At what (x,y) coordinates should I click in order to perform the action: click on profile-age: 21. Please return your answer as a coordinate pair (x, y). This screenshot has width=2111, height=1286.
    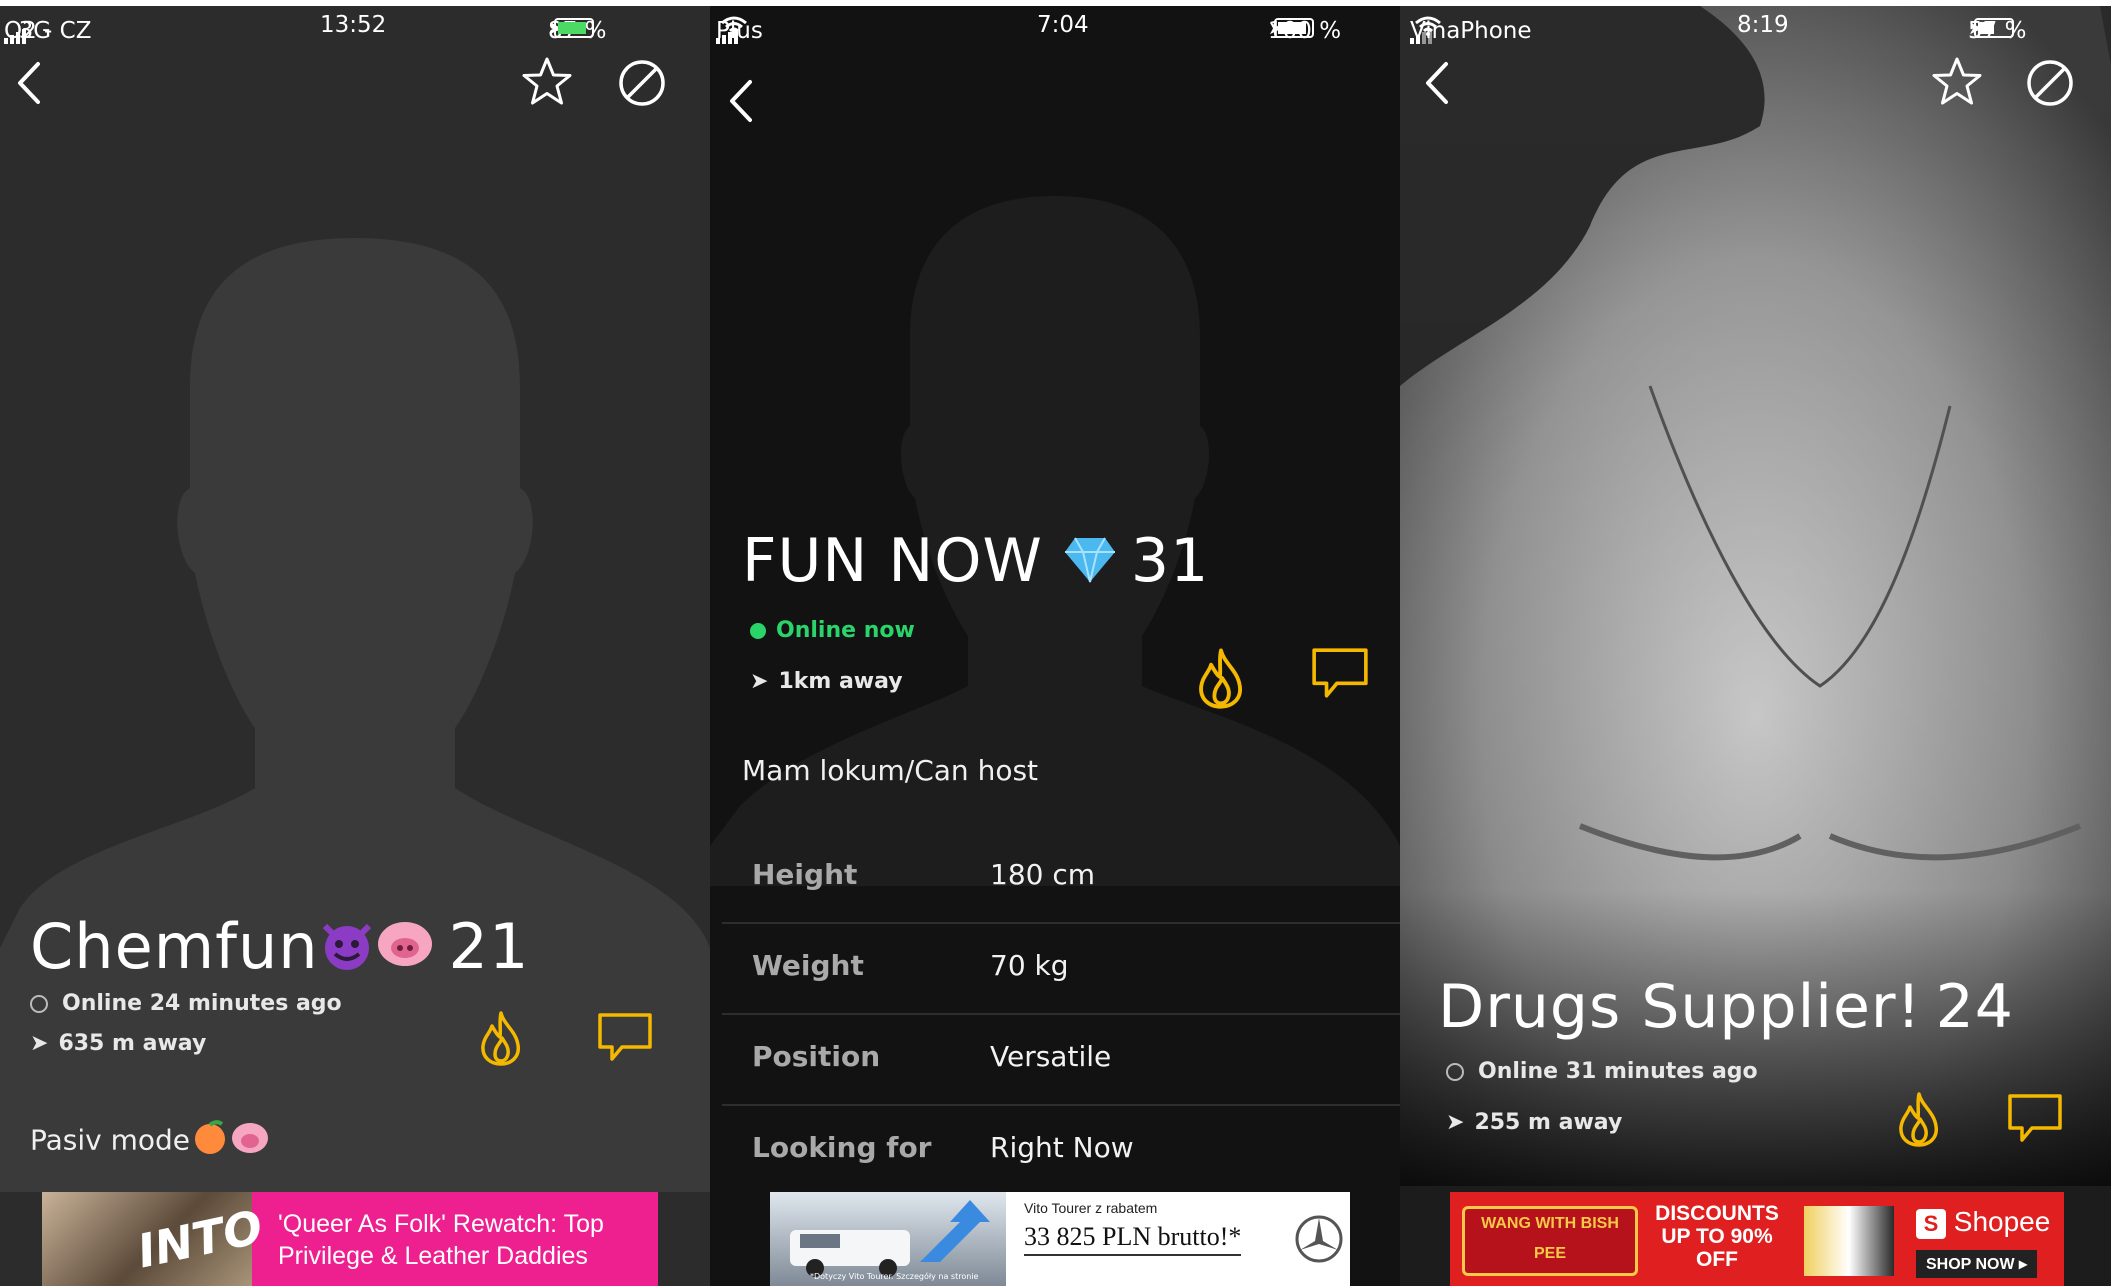
    Looking at the image, I should click on (489, 946).